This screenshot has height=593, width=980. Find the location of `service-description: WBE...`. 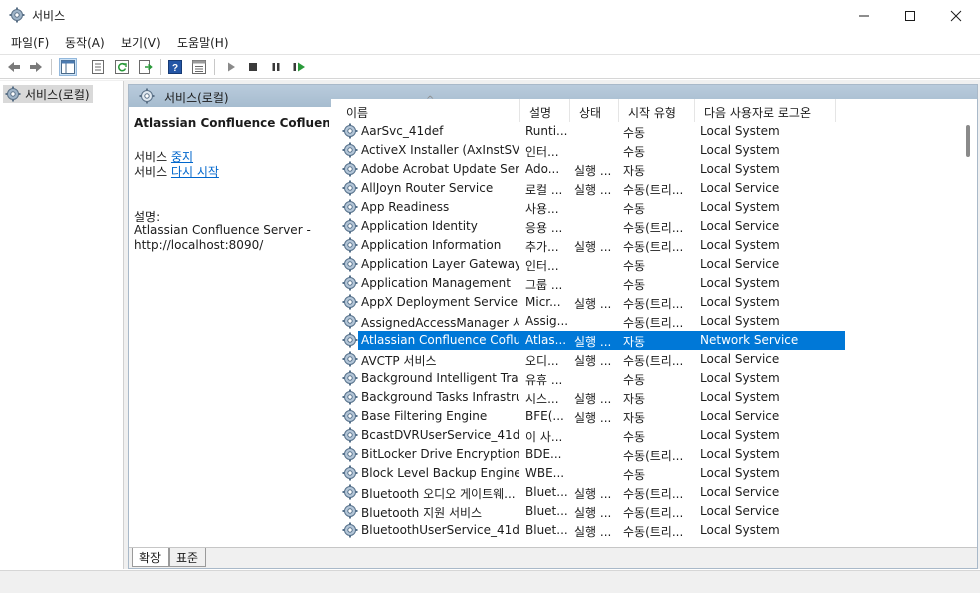

service-description: WBE... is located at coordinates (545, 473).